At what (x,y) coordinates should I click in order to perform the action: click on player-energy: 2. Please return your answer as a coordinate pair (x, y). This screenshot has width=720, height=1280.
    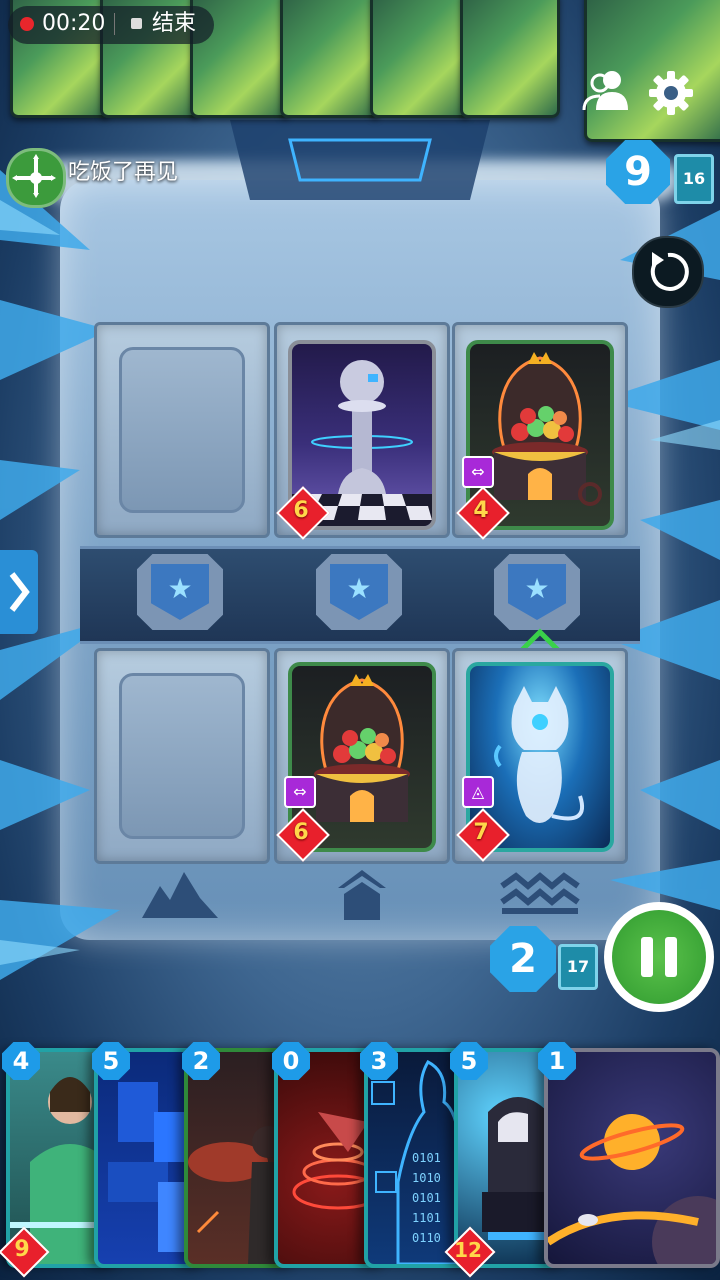
    Looking at the image, I should click on (523, 959).